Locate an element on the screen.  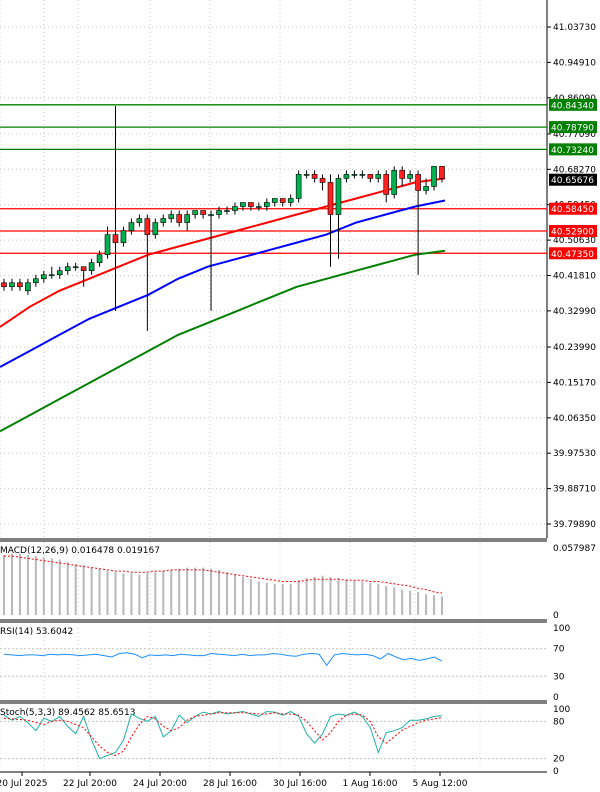
macd-signal-line is located at coordinates (223, 574).